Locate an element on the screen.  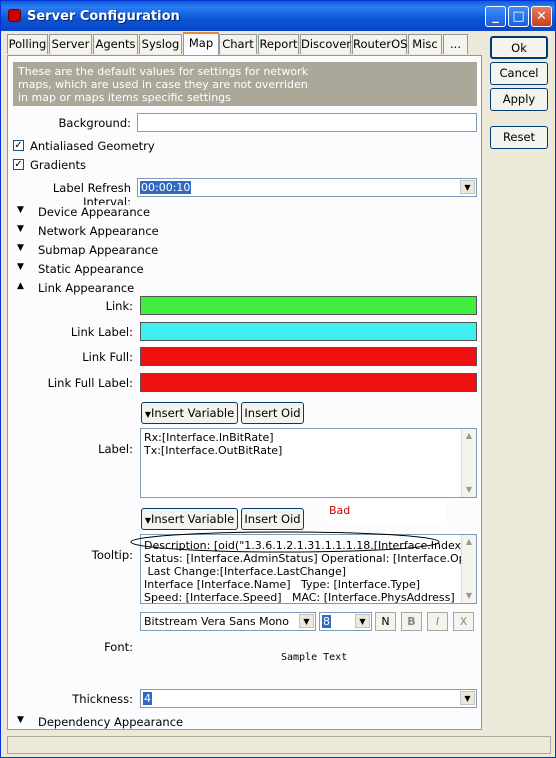
tab-discover: Discover is located at coordinates (325, 44).